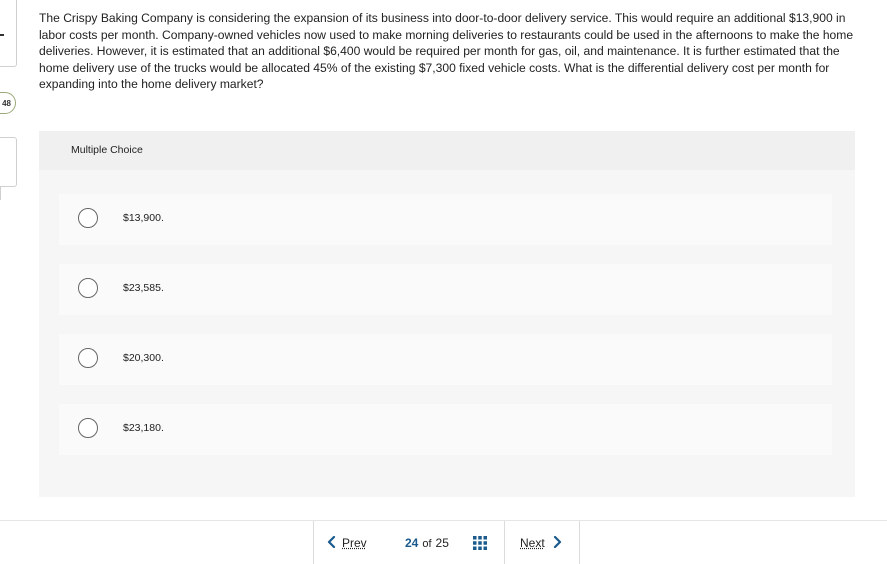 The width and height of the screenshot is (887, 564). Describe the element at coordinates (445, 429) in the screenshot. I see `choice-option-4: $23,180.` at that location.